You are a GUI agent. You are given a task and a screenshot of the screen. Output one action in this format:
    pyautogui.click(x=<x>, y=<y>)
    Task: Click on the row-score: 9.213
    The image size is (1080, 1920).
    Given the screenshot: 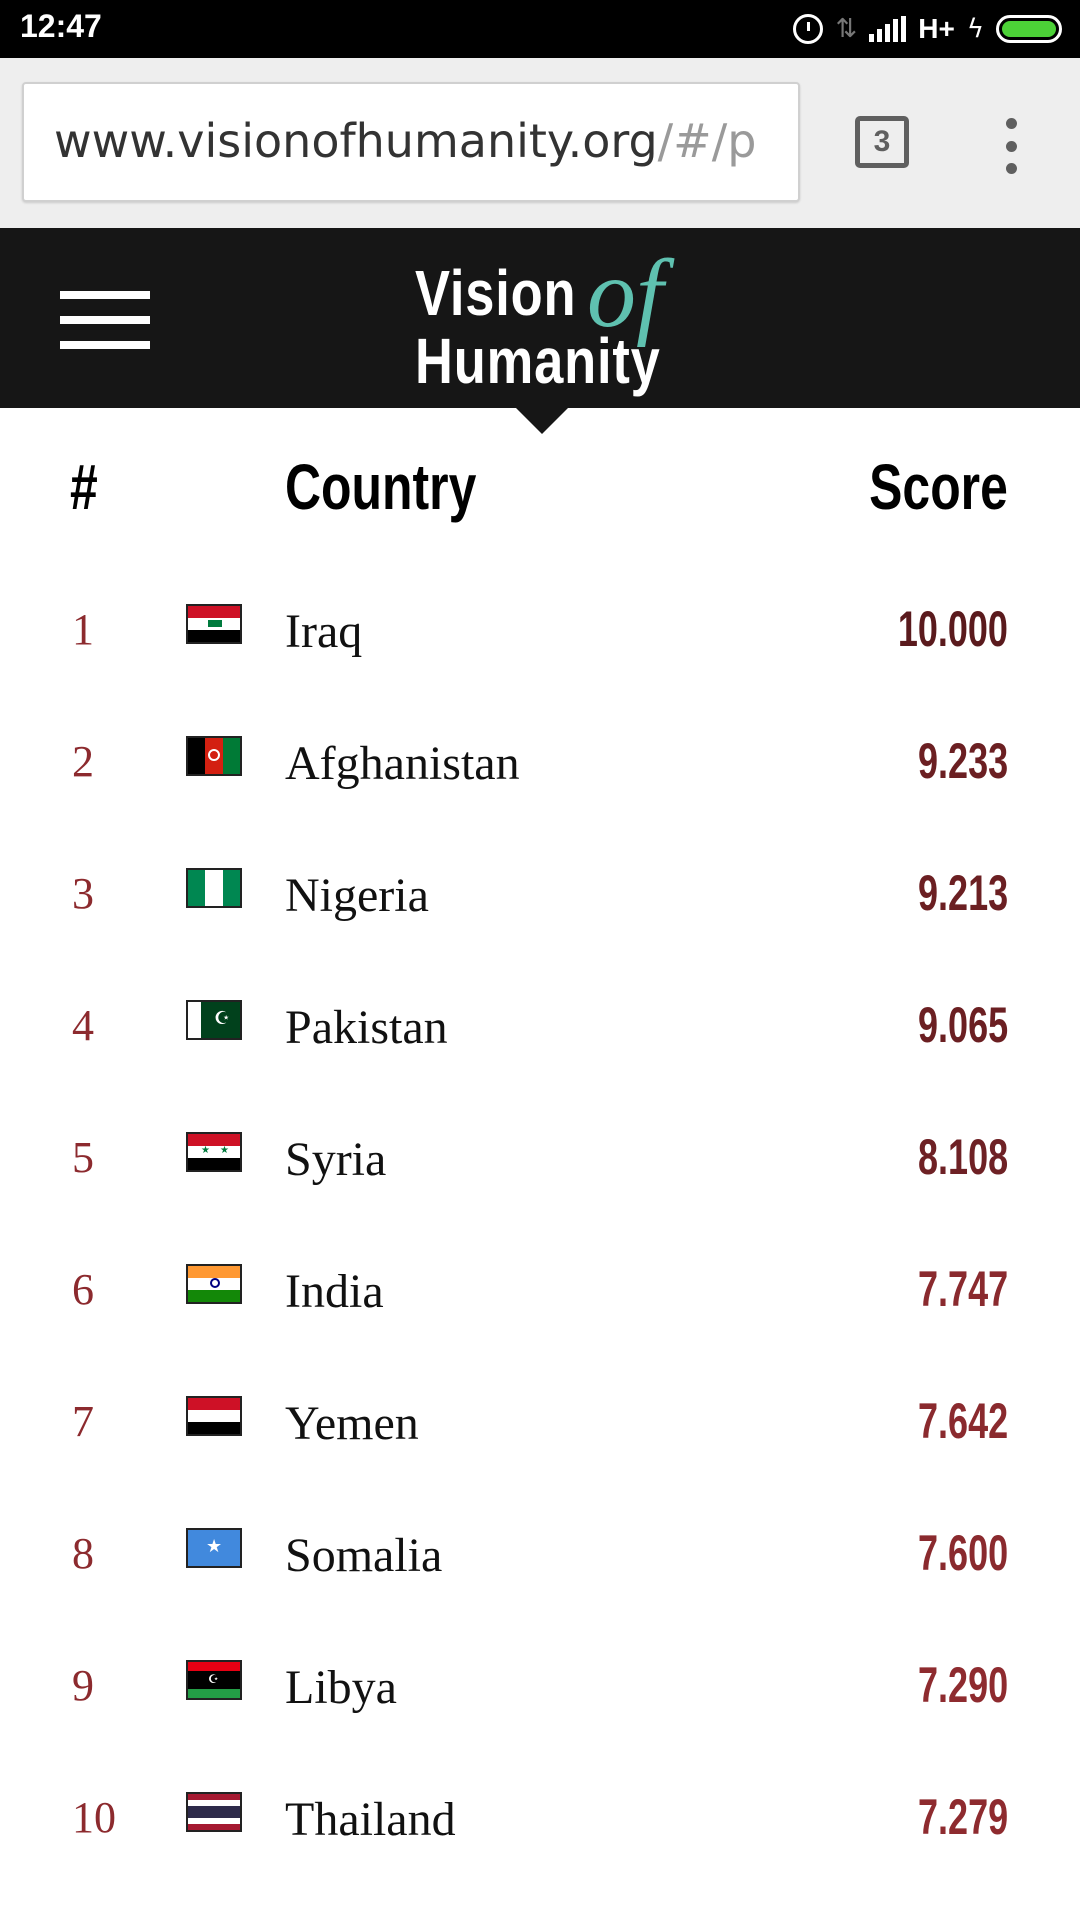 What is the action you would take?
    pyautogui.click(x=962, y=893)
    